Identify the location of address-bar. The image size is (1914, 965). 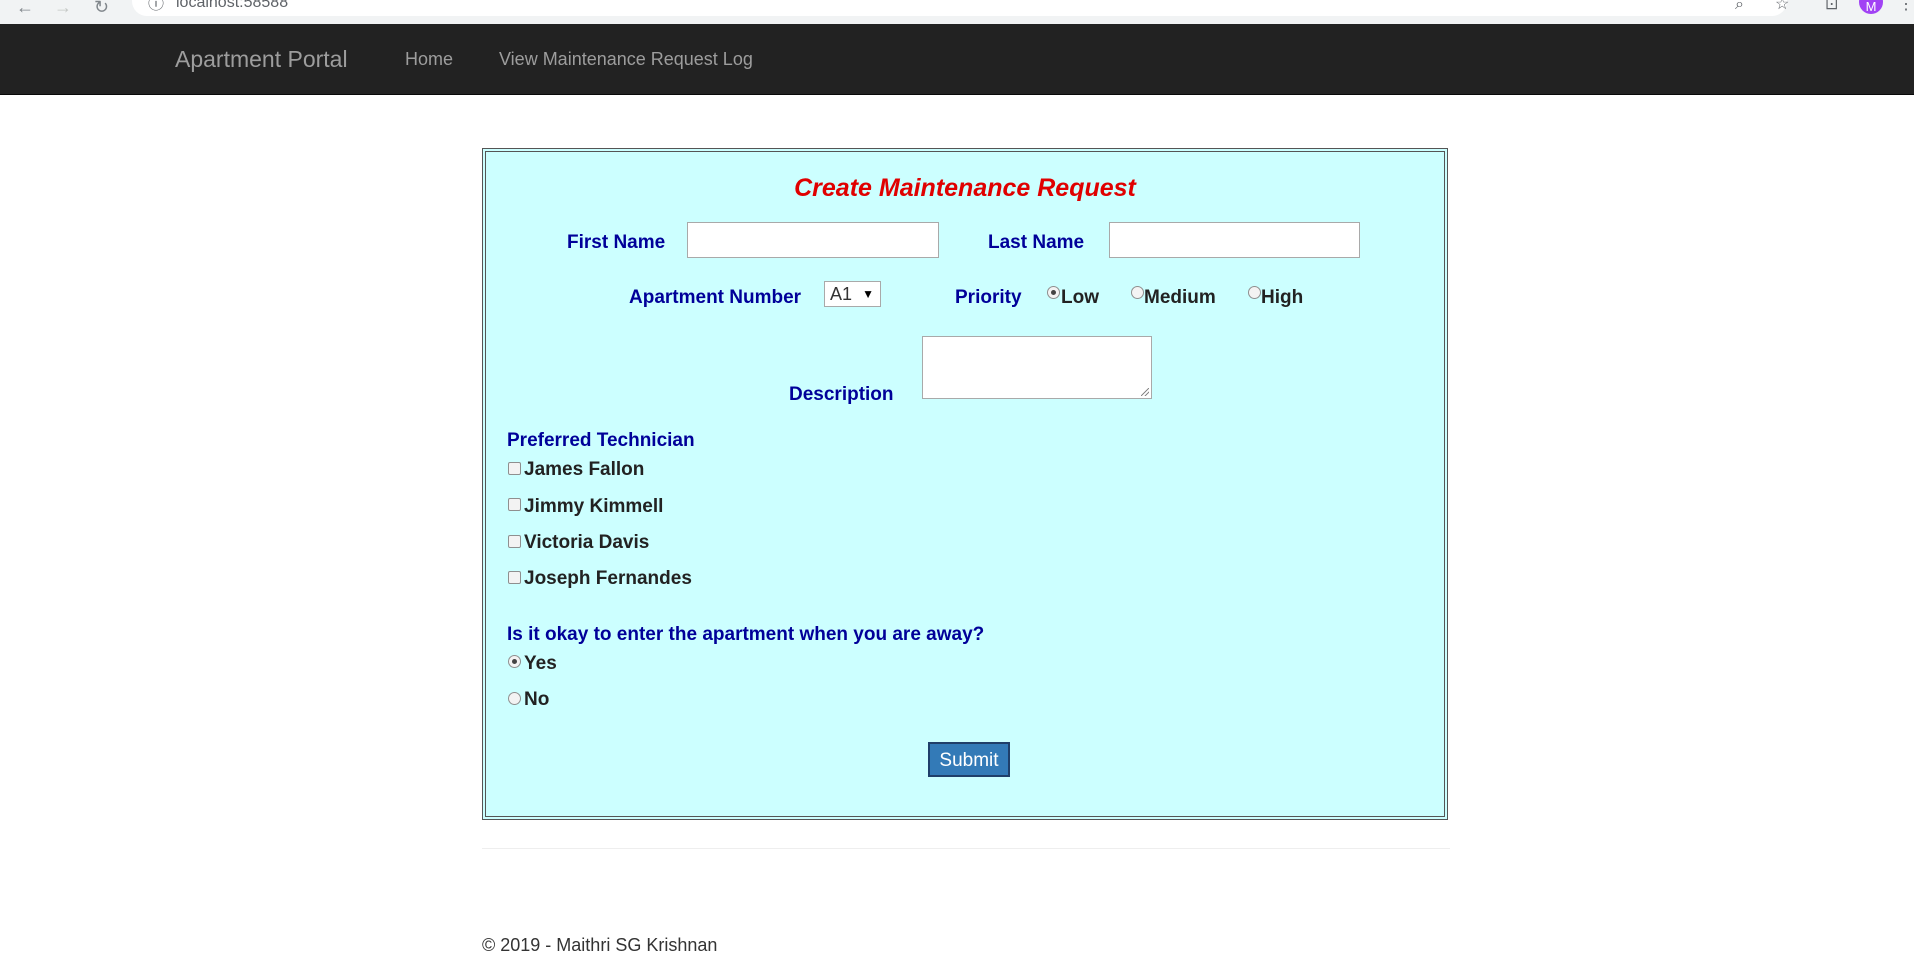
(959, 8).